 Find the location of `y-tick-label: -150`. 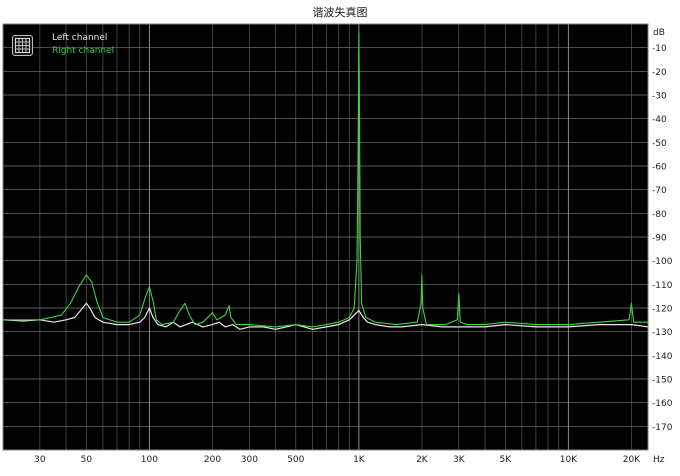

y-tick-label: -150 is located at coordinates (662, 381).